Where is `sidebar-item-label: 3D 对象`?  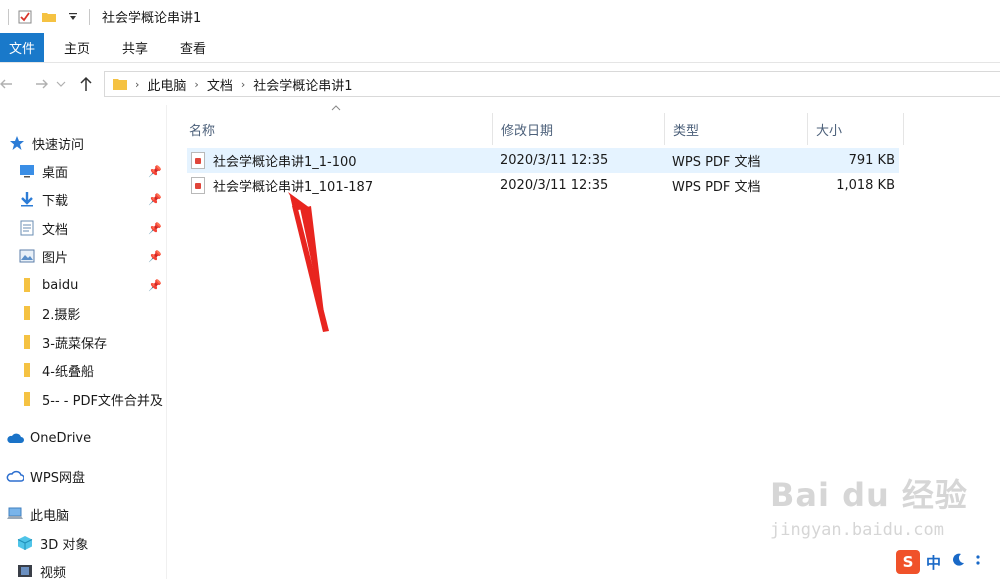 sidebar-item-label: 3D 对象 is located at coordinates (64, 545).